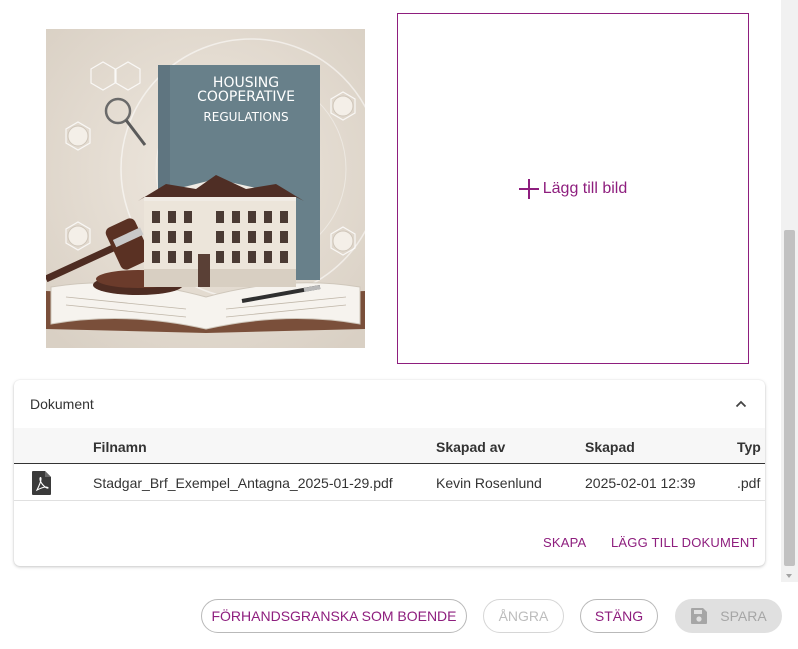 The height and width of the screenshot is (649, 798). Describe the element at coordinates (789, 576) in the screenshot. I see `scroll-down-arrow-icon` at that location.